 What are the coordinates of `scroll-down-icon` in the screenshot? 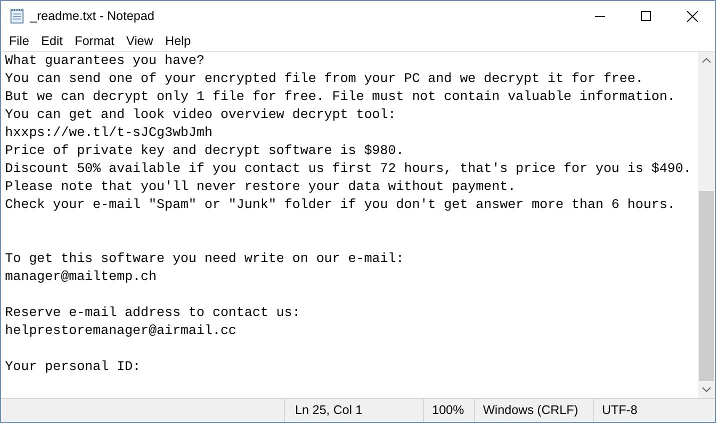 It's located at (706, 389).